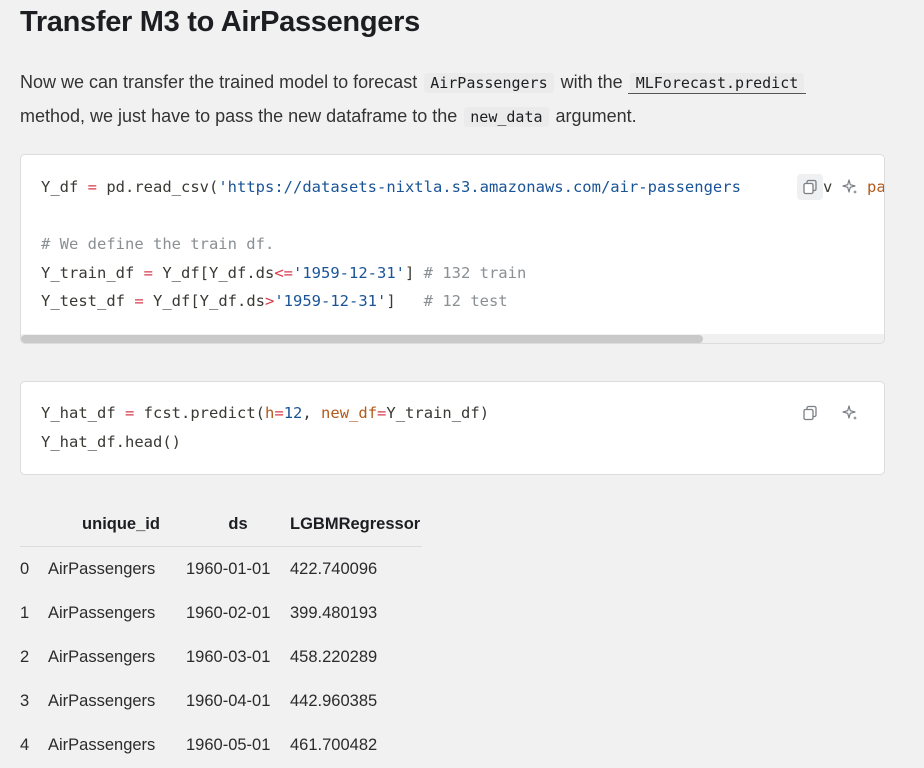 The width and height of the screenshot is (924, 768). I want to click on mlforecast-predict-link: MLForecast.predict, so click(717, 83).